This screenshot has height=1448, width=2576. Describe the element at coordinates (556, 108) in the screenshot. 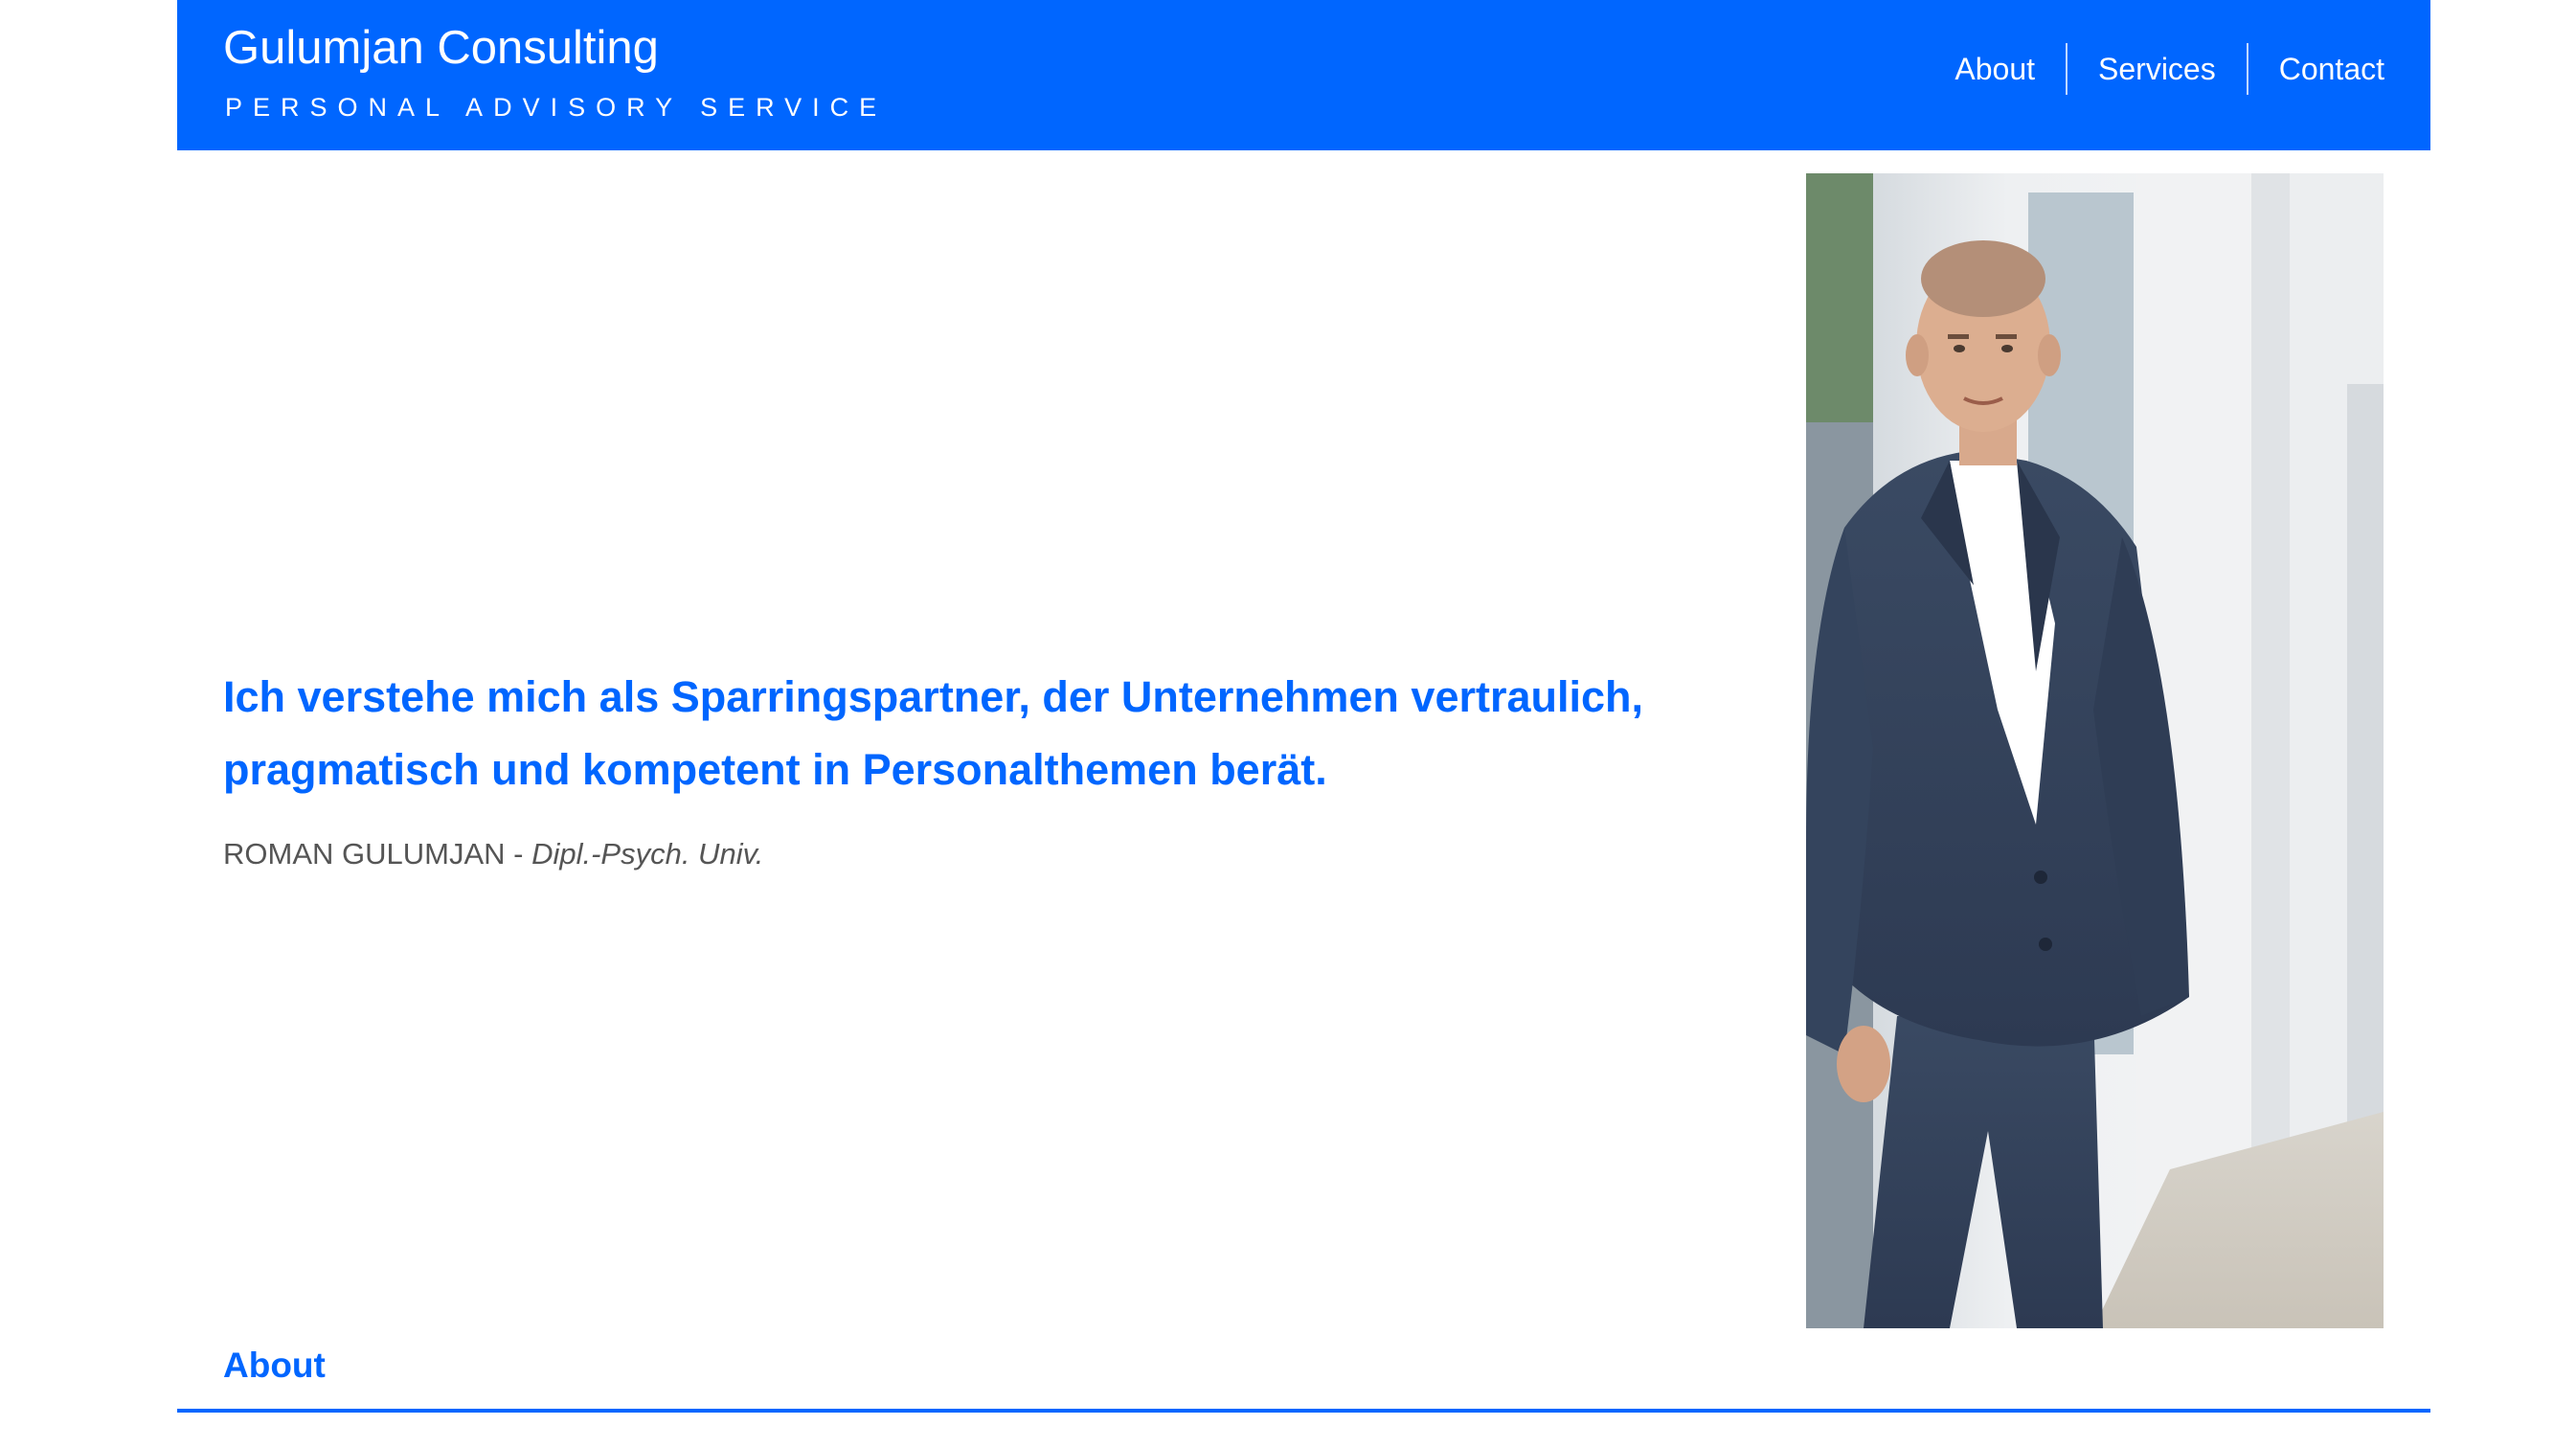

I see `site-tagline: PERSONAL ADVISORY SERVICE` at that location.